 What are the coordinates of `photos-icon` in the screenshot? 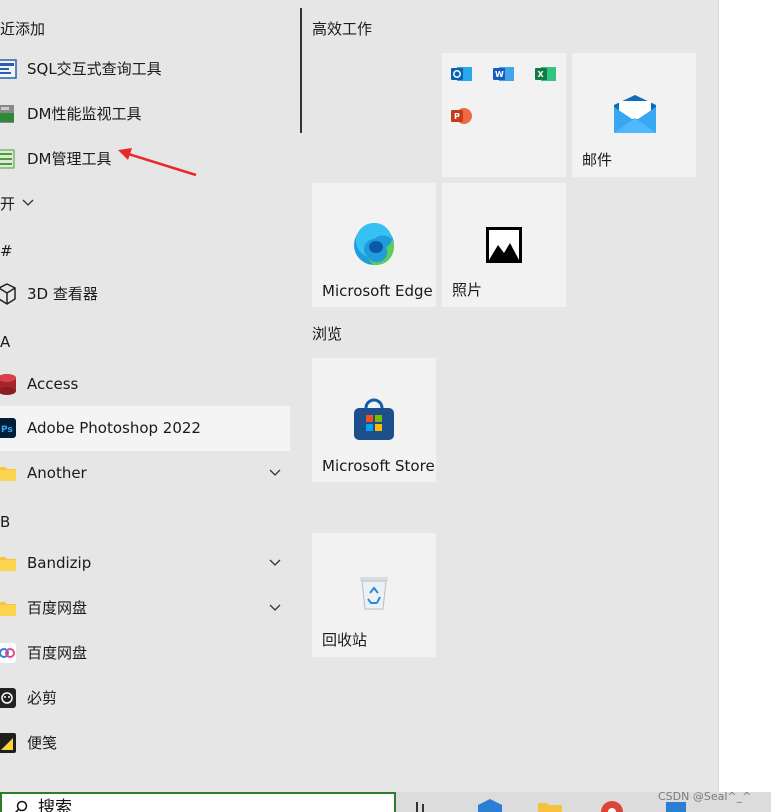 It's located at (504, 245).